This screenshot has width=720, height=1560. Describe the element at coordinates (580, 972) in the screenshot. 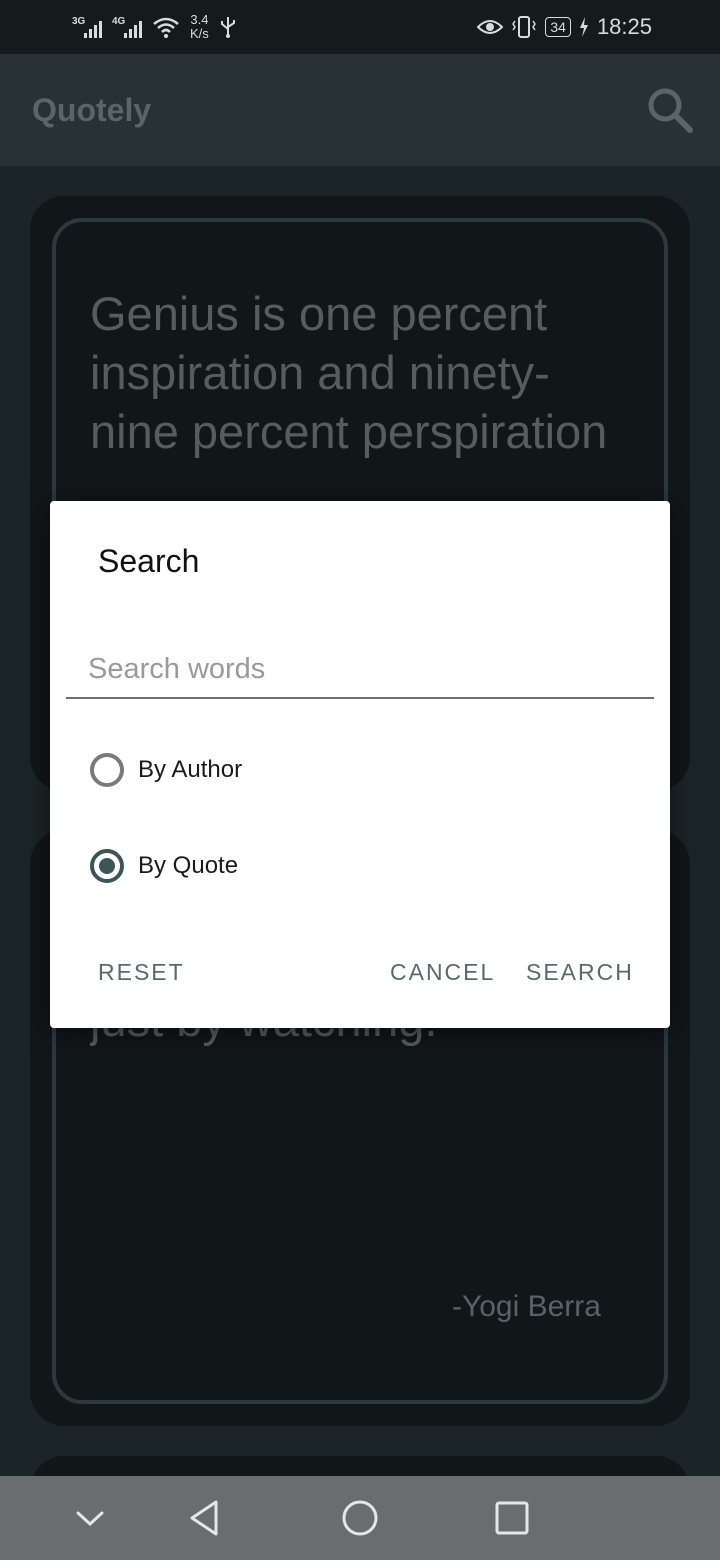

I see `search-button: SEARCH` at that location.